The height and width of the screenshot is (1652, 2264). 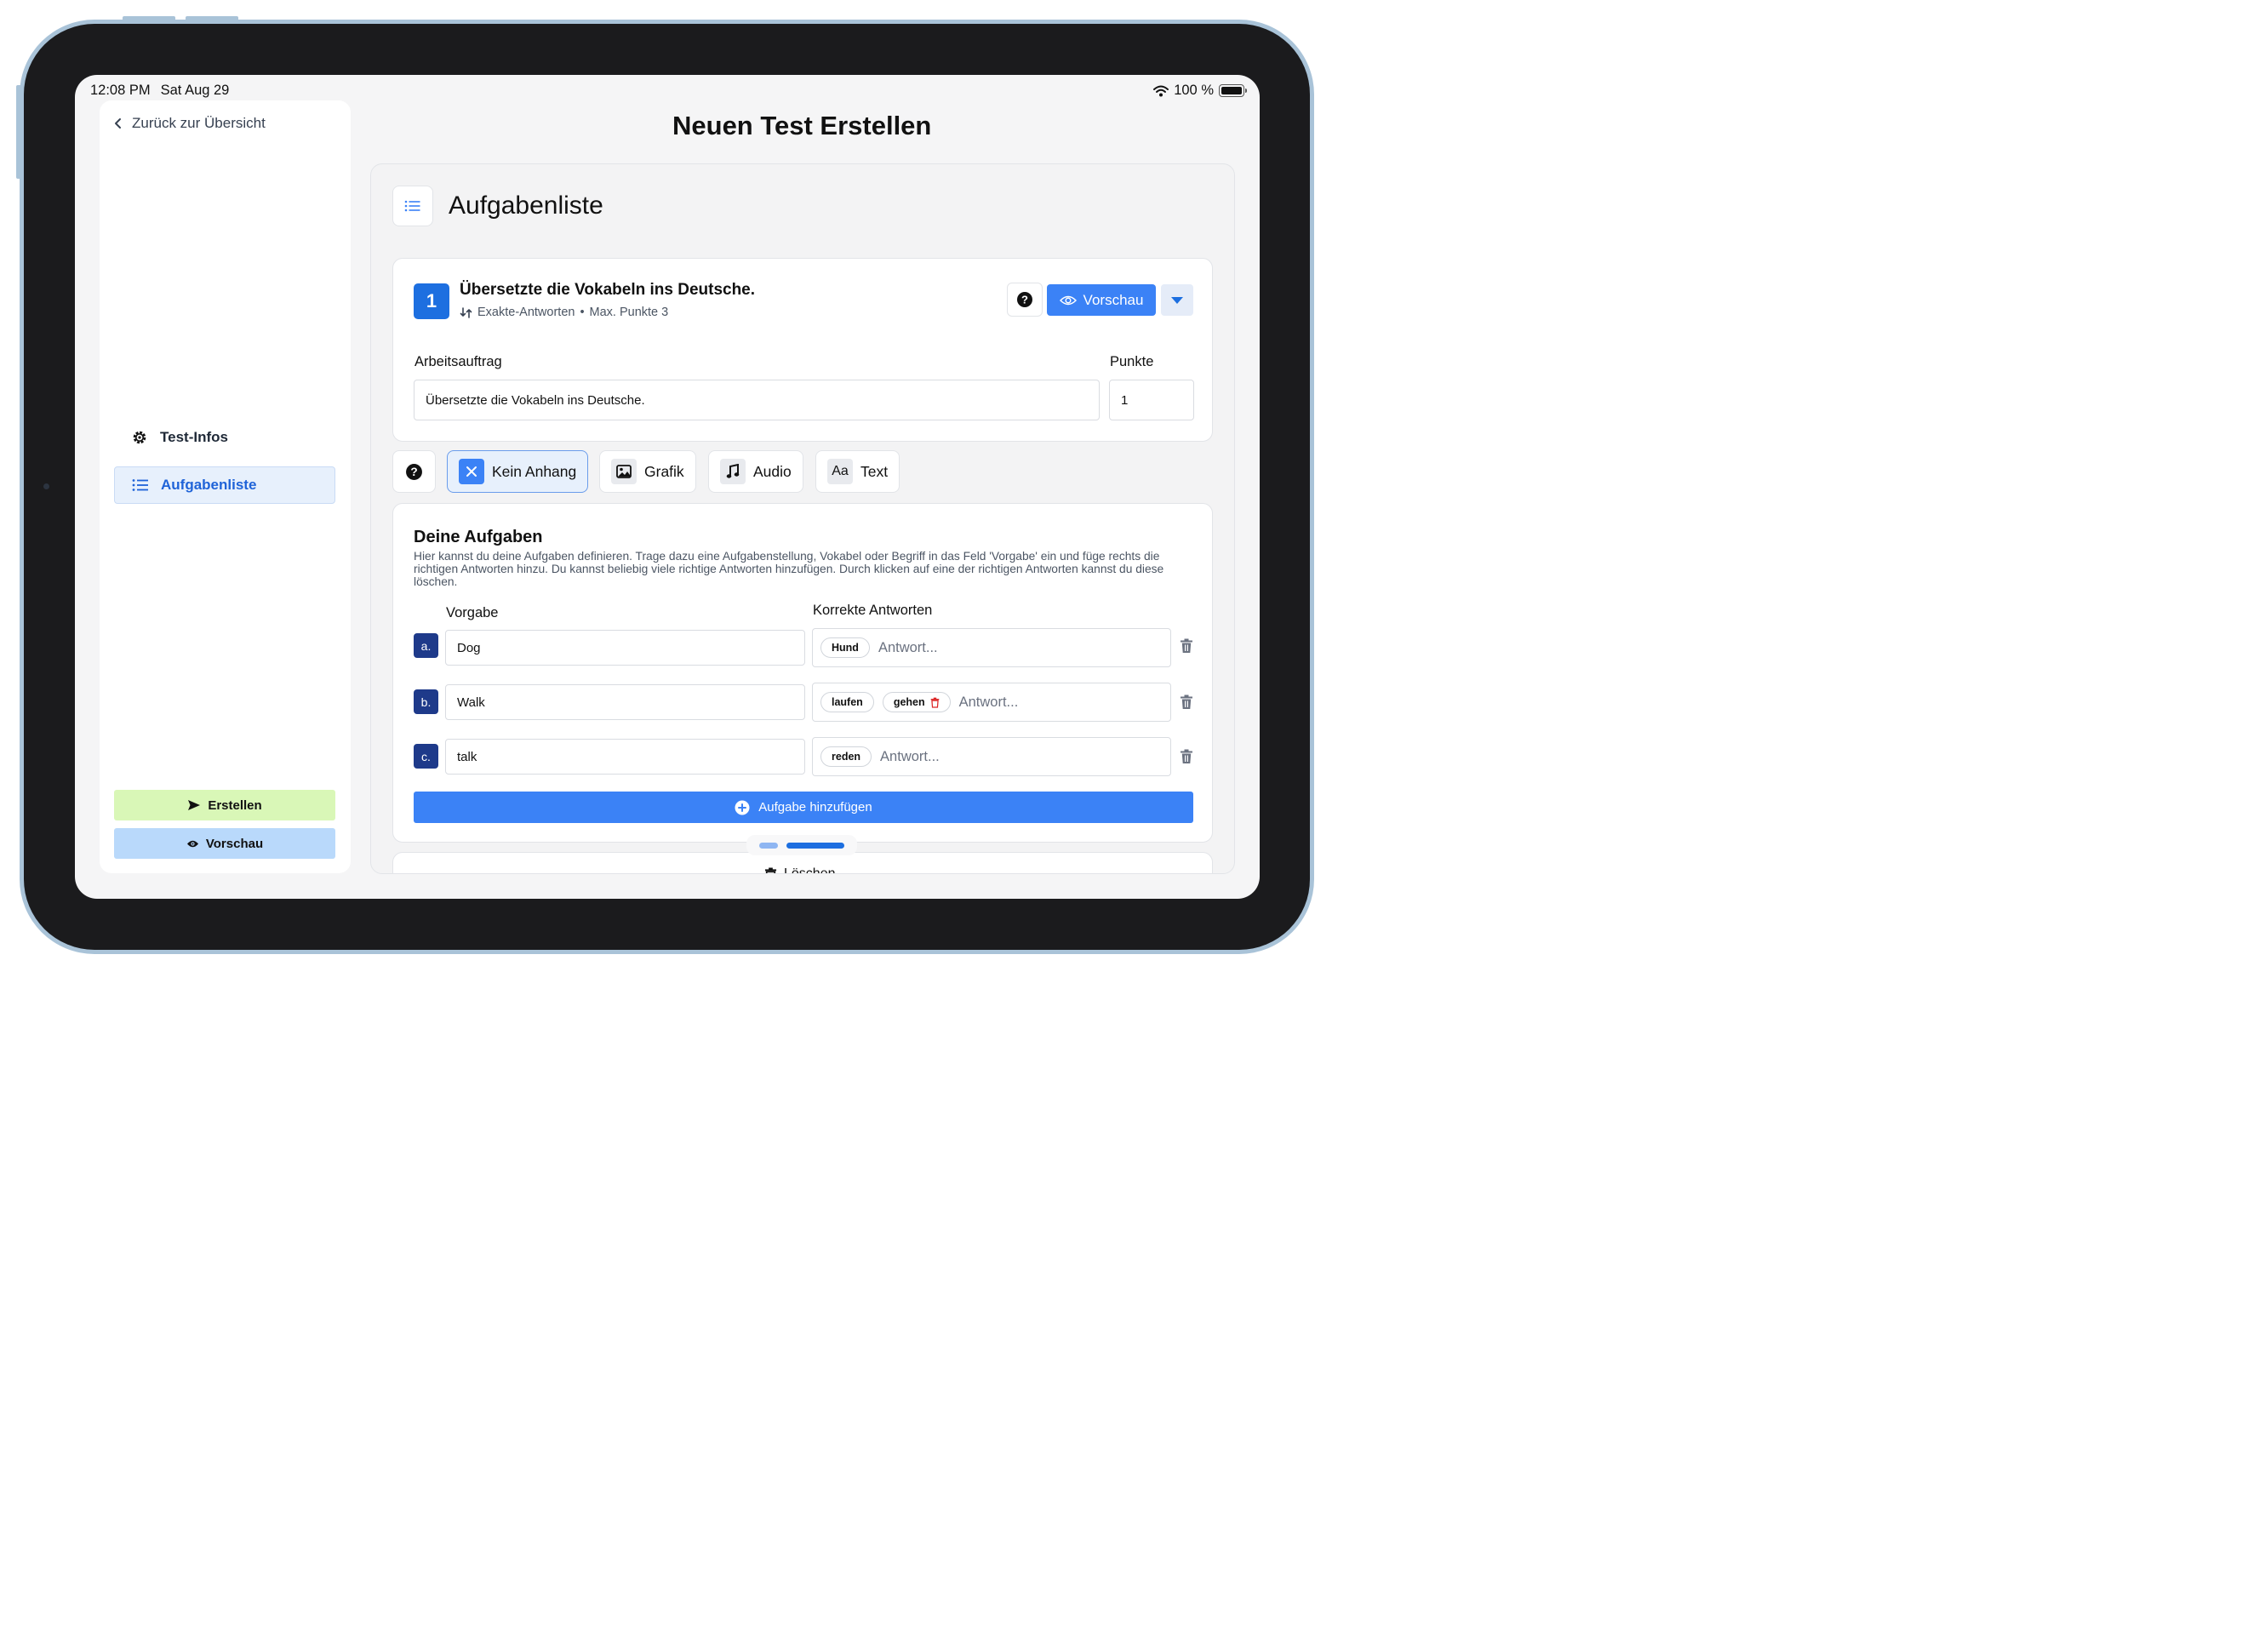 What do you see at coordinates (742, 808) in the screenshot?
I see `plus-circle-icon` at bounding box center [742, 808].